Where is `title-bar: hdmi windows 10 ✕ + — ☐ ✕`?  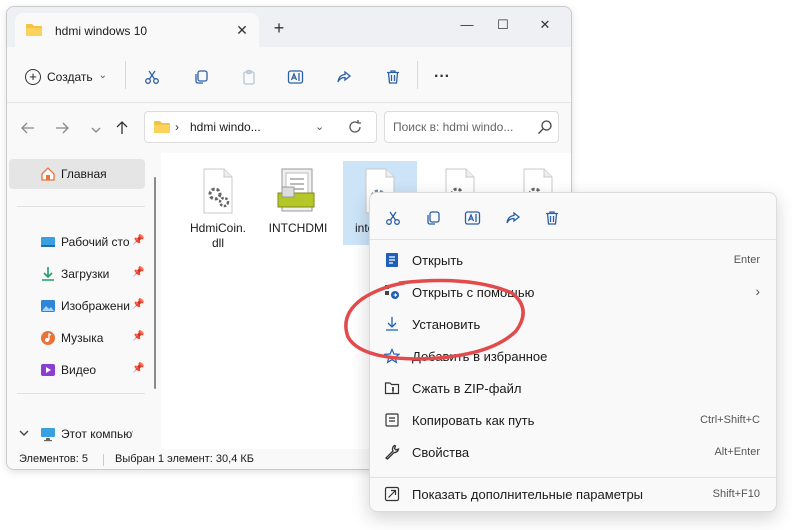 title-bar: hdmi windows 10 ✕ + — ☐ ✕ is located at coordinates (289, 27).